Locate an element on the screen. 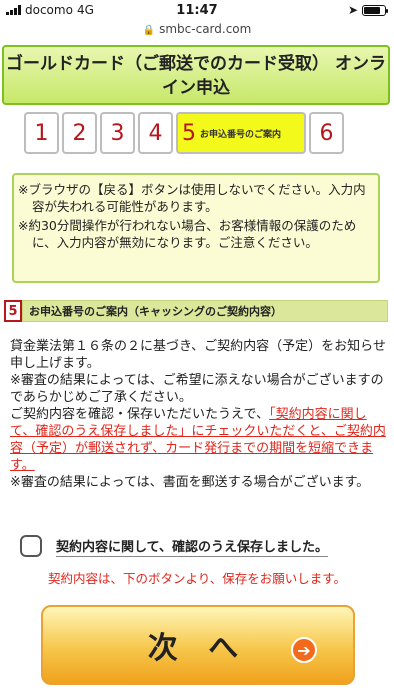 The height and width of the screenshot is (700, 394). clock: 11:47 is located at coordinates (197, 10).